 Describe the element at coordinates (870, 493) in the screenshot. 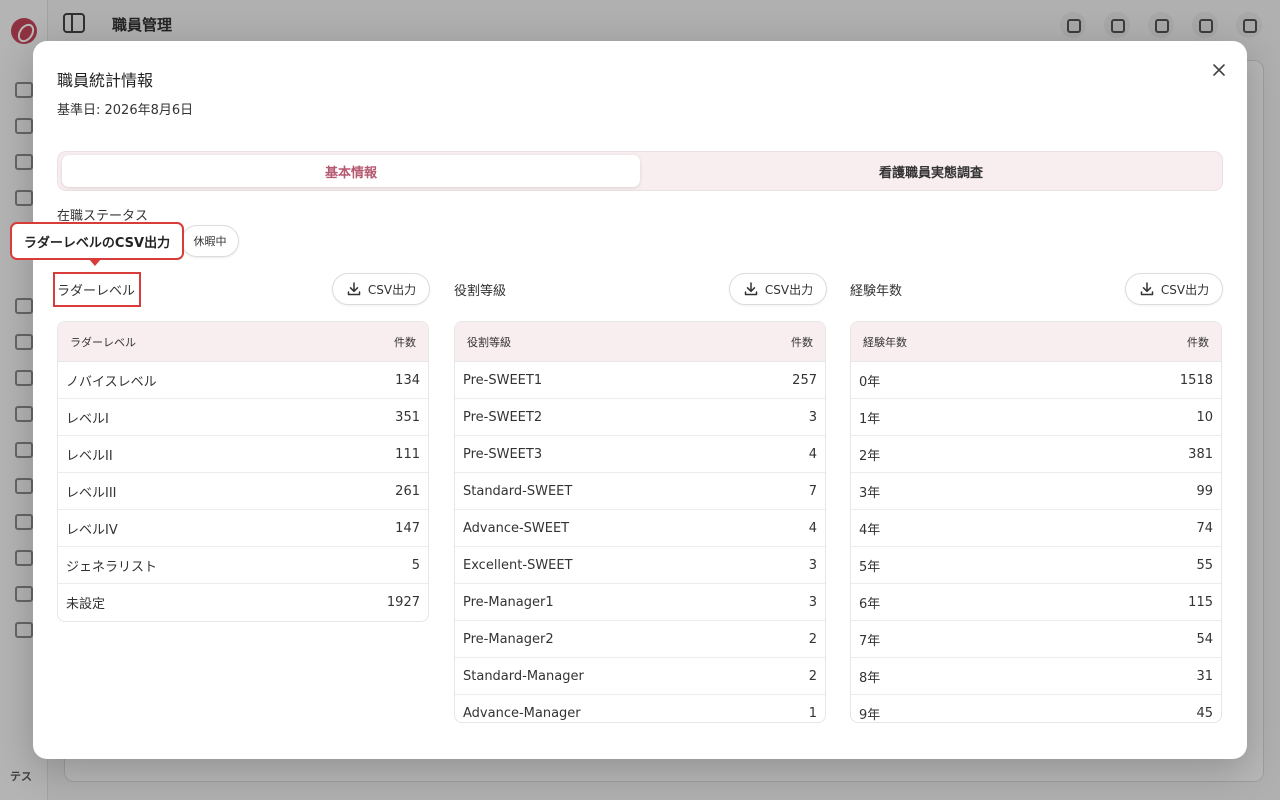

I see `row-label: 3年` at that location.